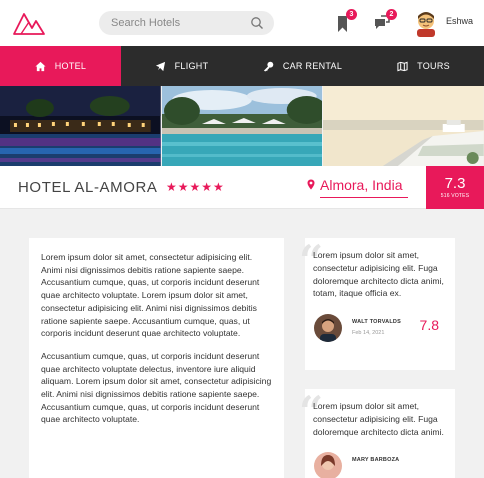 The width and height of the screenshot is (484, 478). I want to click on hotel-rating-badge: 7.3 516 VOTES, so click(455, 187).